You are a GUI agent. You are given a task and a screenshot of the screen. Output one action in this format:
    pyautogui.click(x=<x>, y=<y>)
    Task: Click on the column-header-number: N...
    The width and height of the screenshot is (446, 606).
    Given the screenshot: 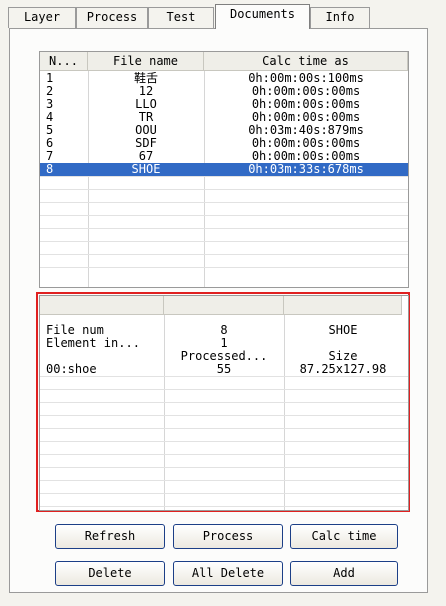 What is the action you would take?
    pyautogui.click(x=64, y=61)
    